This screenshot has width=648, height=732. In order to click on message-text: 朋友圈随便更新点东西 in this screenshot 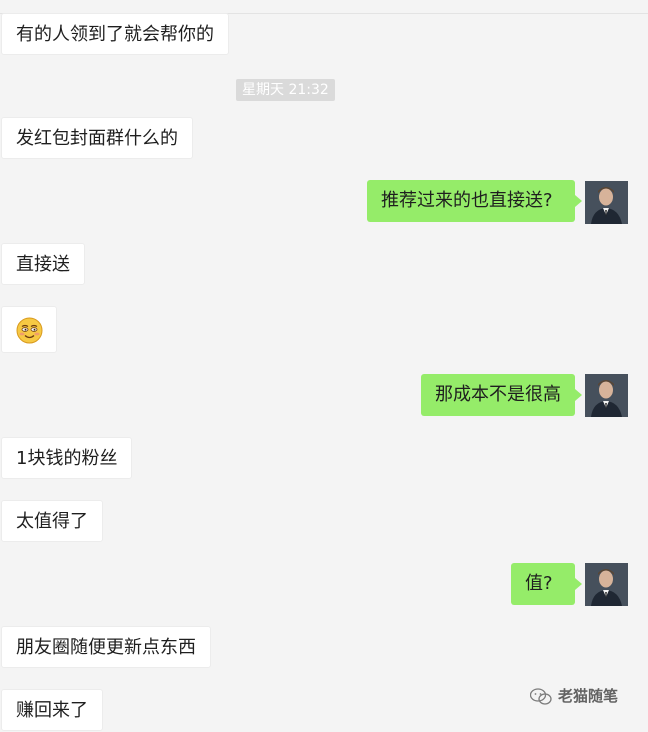, I will do `click(106, 647)`.